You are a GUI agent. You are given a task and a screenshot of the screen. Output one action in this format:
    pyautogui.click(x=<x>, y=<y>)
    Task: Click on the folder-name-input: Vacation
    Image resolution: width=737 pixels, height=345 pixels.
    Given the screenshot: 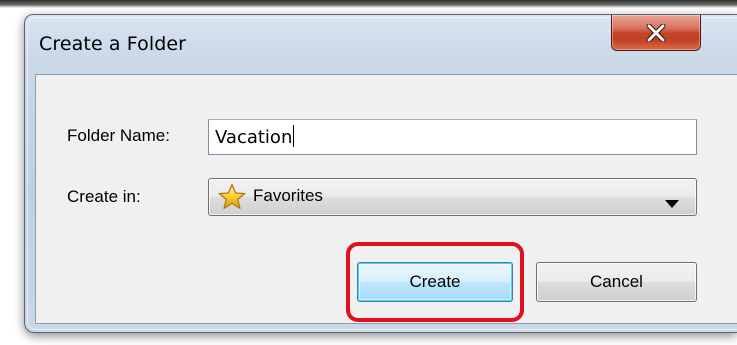 What is the action you would take?
    pyautogui.click(x=452, y=137)
    